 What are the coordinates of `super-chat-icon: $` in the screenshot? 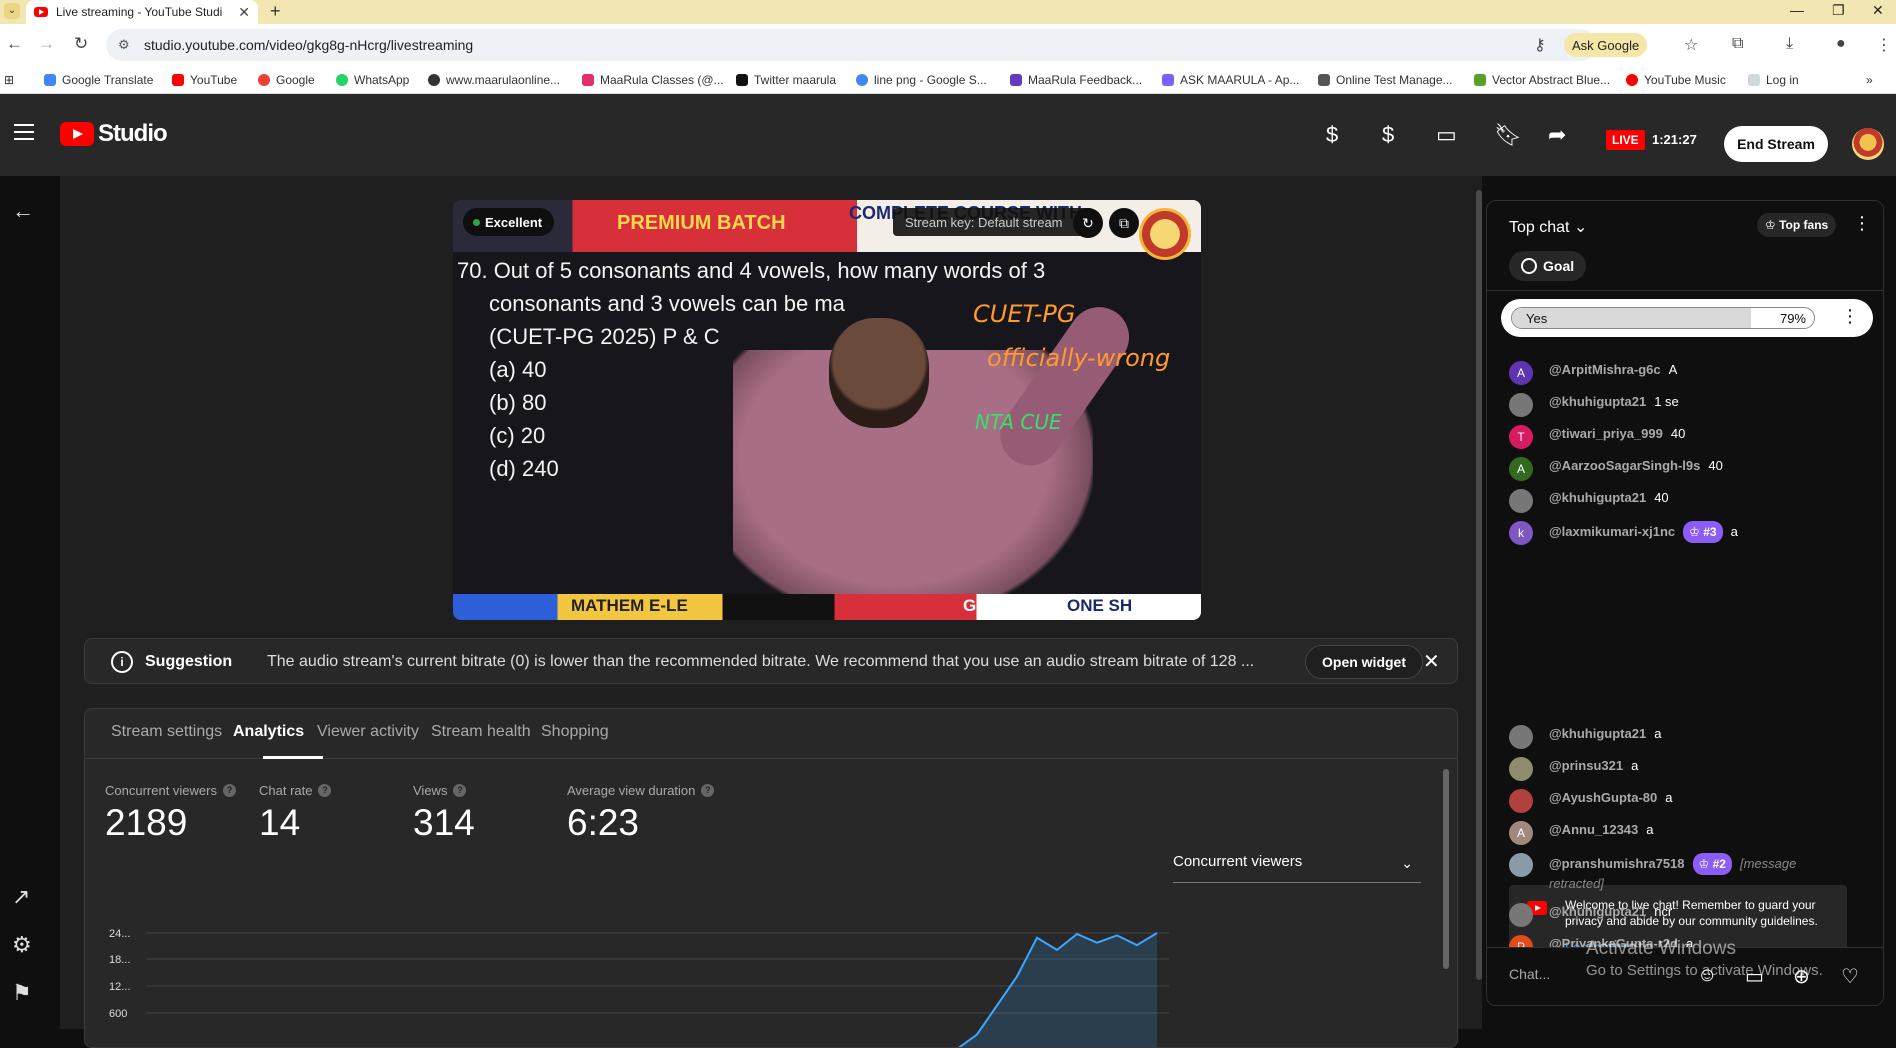 It's located at (1388, 135).